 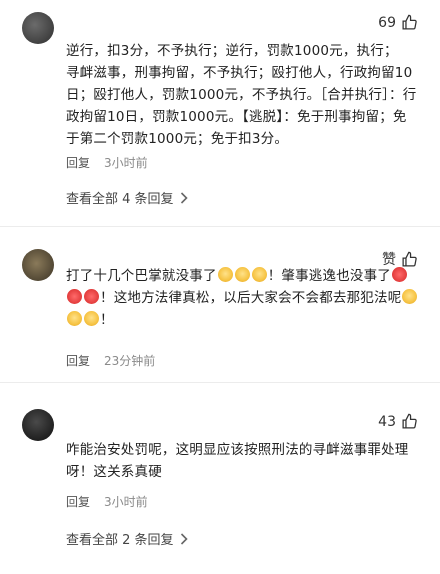 What do you see at coordinates (237, 461) in the screenshot?
I see `comment-text: 咋能治安处罚呢，这明显应该按照刑法的寻衅滋事罪处理呀！这关系真硬` at bounding box center [237, 461].